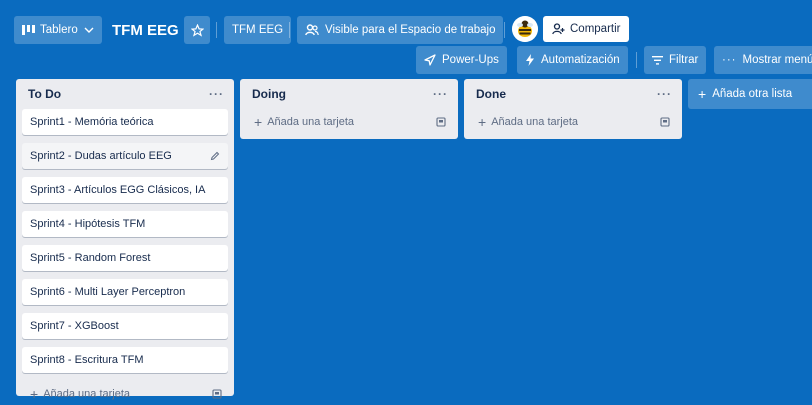  What do you see at coordinates (312, 30) in the screenshot?
I see `people-icon` at bounding box center [312, 30].